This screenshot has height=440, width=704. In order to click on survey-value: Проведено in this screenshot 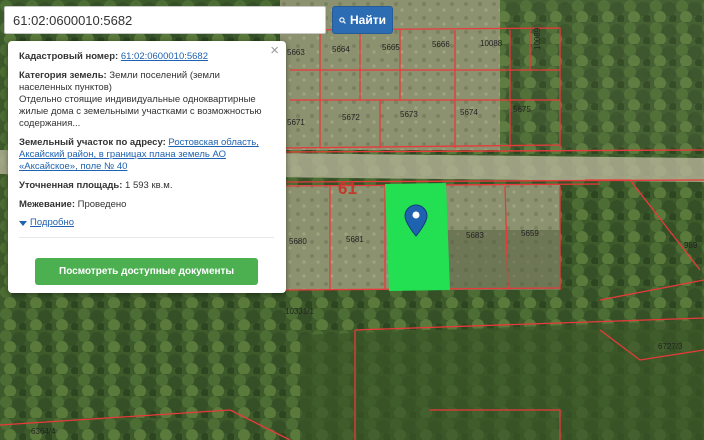, I will do `click(102, 204)`.